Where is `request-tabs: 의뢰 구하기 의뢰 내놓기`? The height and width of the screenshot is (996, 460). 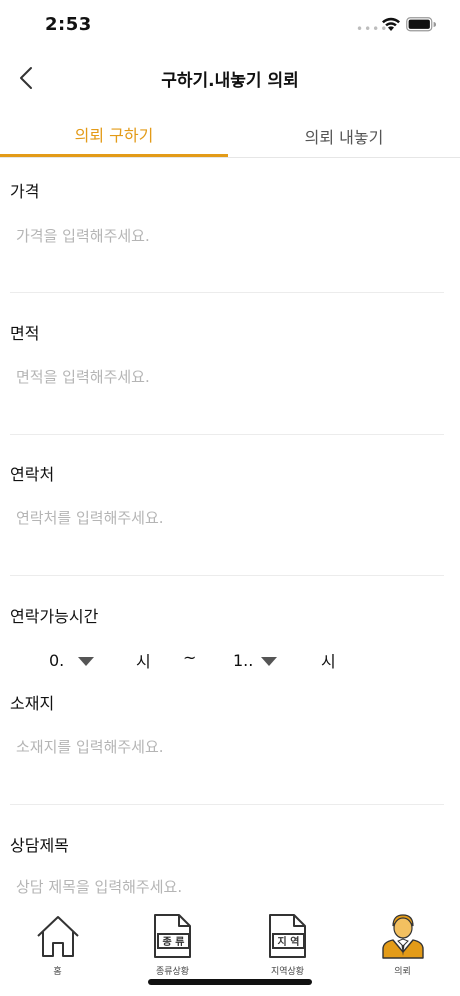
request-tabs: 의뢰 구하기 의뢰 내놓기 is located at coordinates (230, 136).